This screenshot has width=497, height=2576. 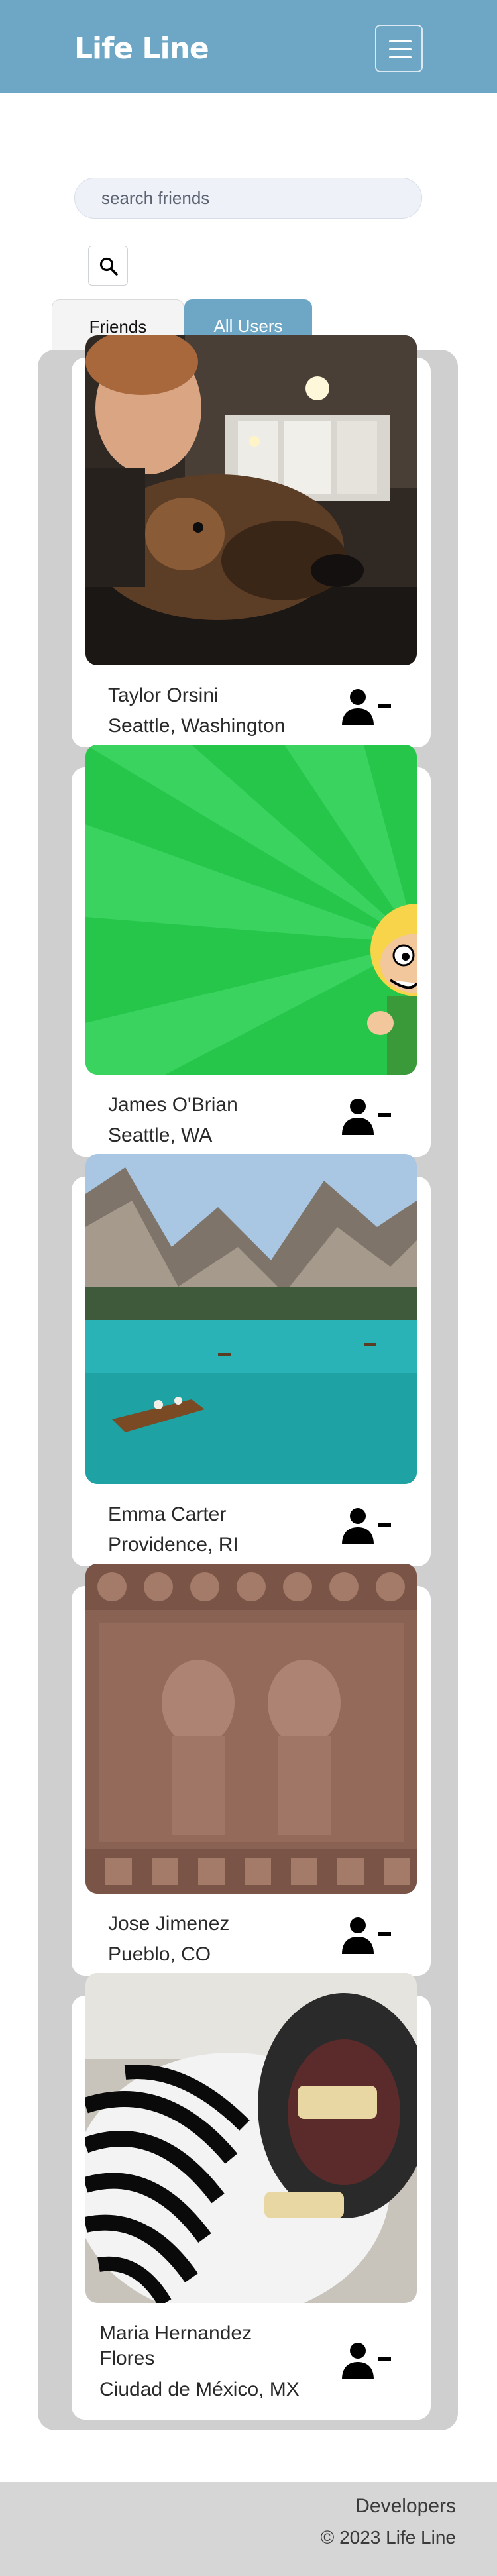 What do you see at coordinates (141, 49) in the screenshot?
I see `brand-logo: Life Line` at bounding box center [141, 49].